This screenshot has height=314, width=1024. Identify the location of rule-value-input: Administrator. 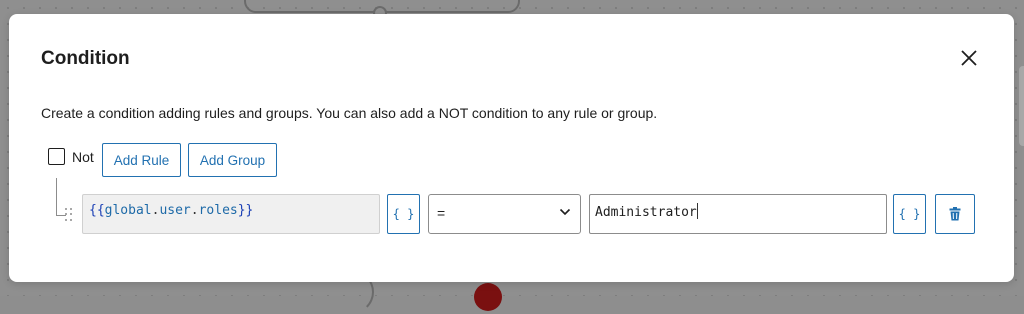
(738, 214).